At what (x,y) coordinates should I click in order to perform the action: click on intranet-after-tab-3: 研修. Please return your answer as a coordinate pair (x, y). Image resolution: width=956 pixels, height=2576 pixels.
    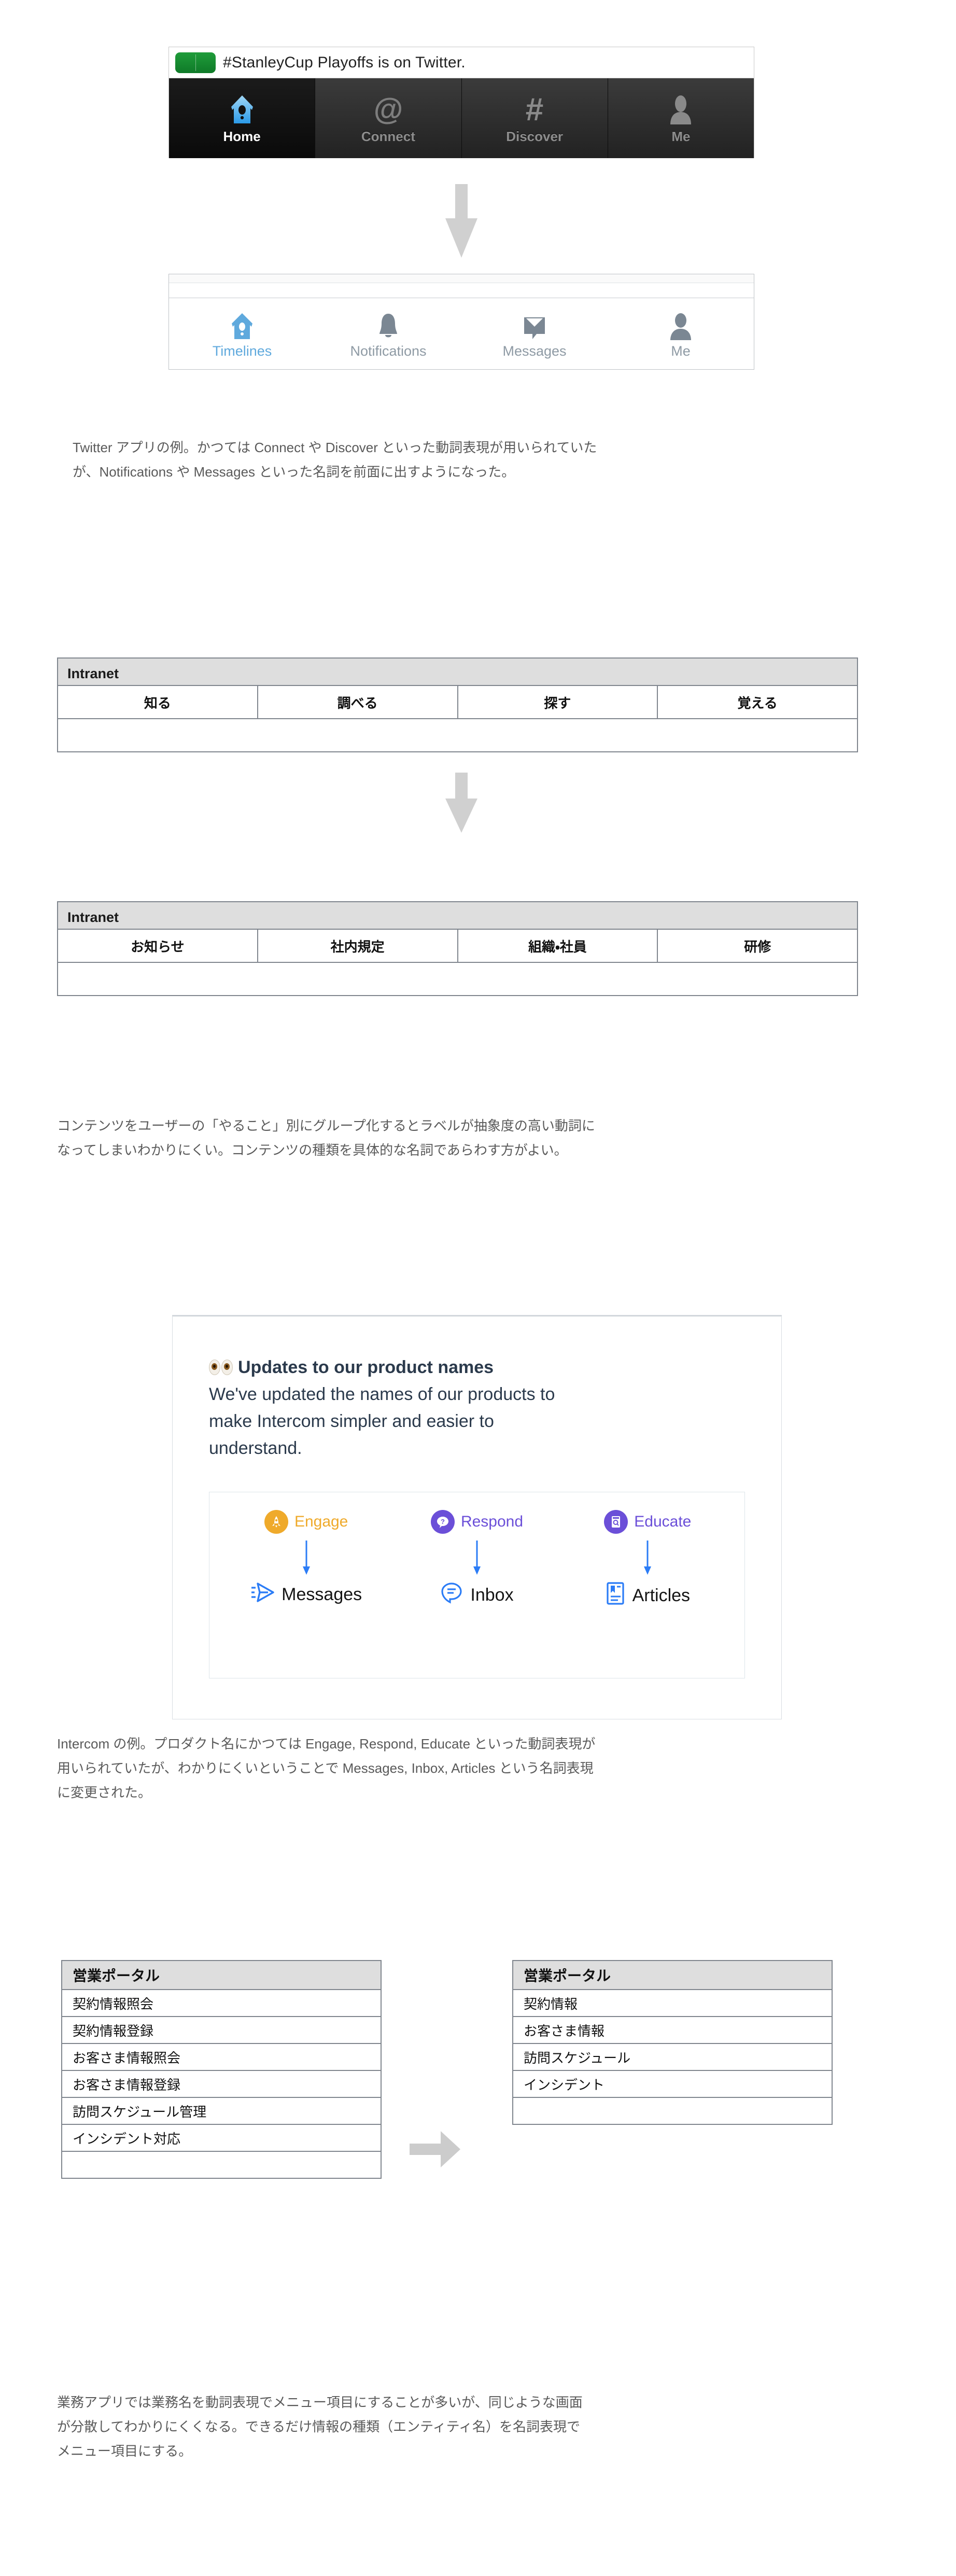
    Looking at the image, I should click on (757, 946).